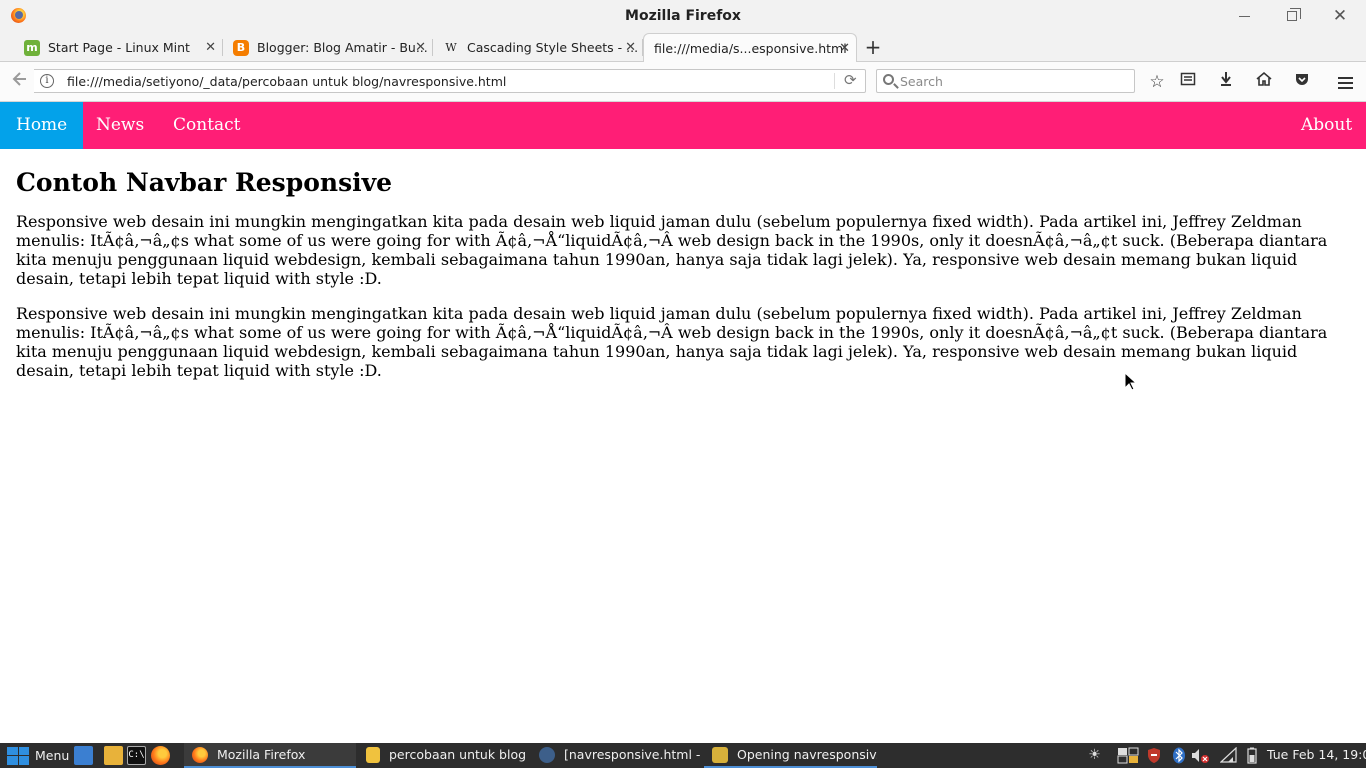 This screenshot has width=1366, height=768. Describe the element at coordinates (19, 79) in the screenshot. I see `back-arrow-icon` at that location.